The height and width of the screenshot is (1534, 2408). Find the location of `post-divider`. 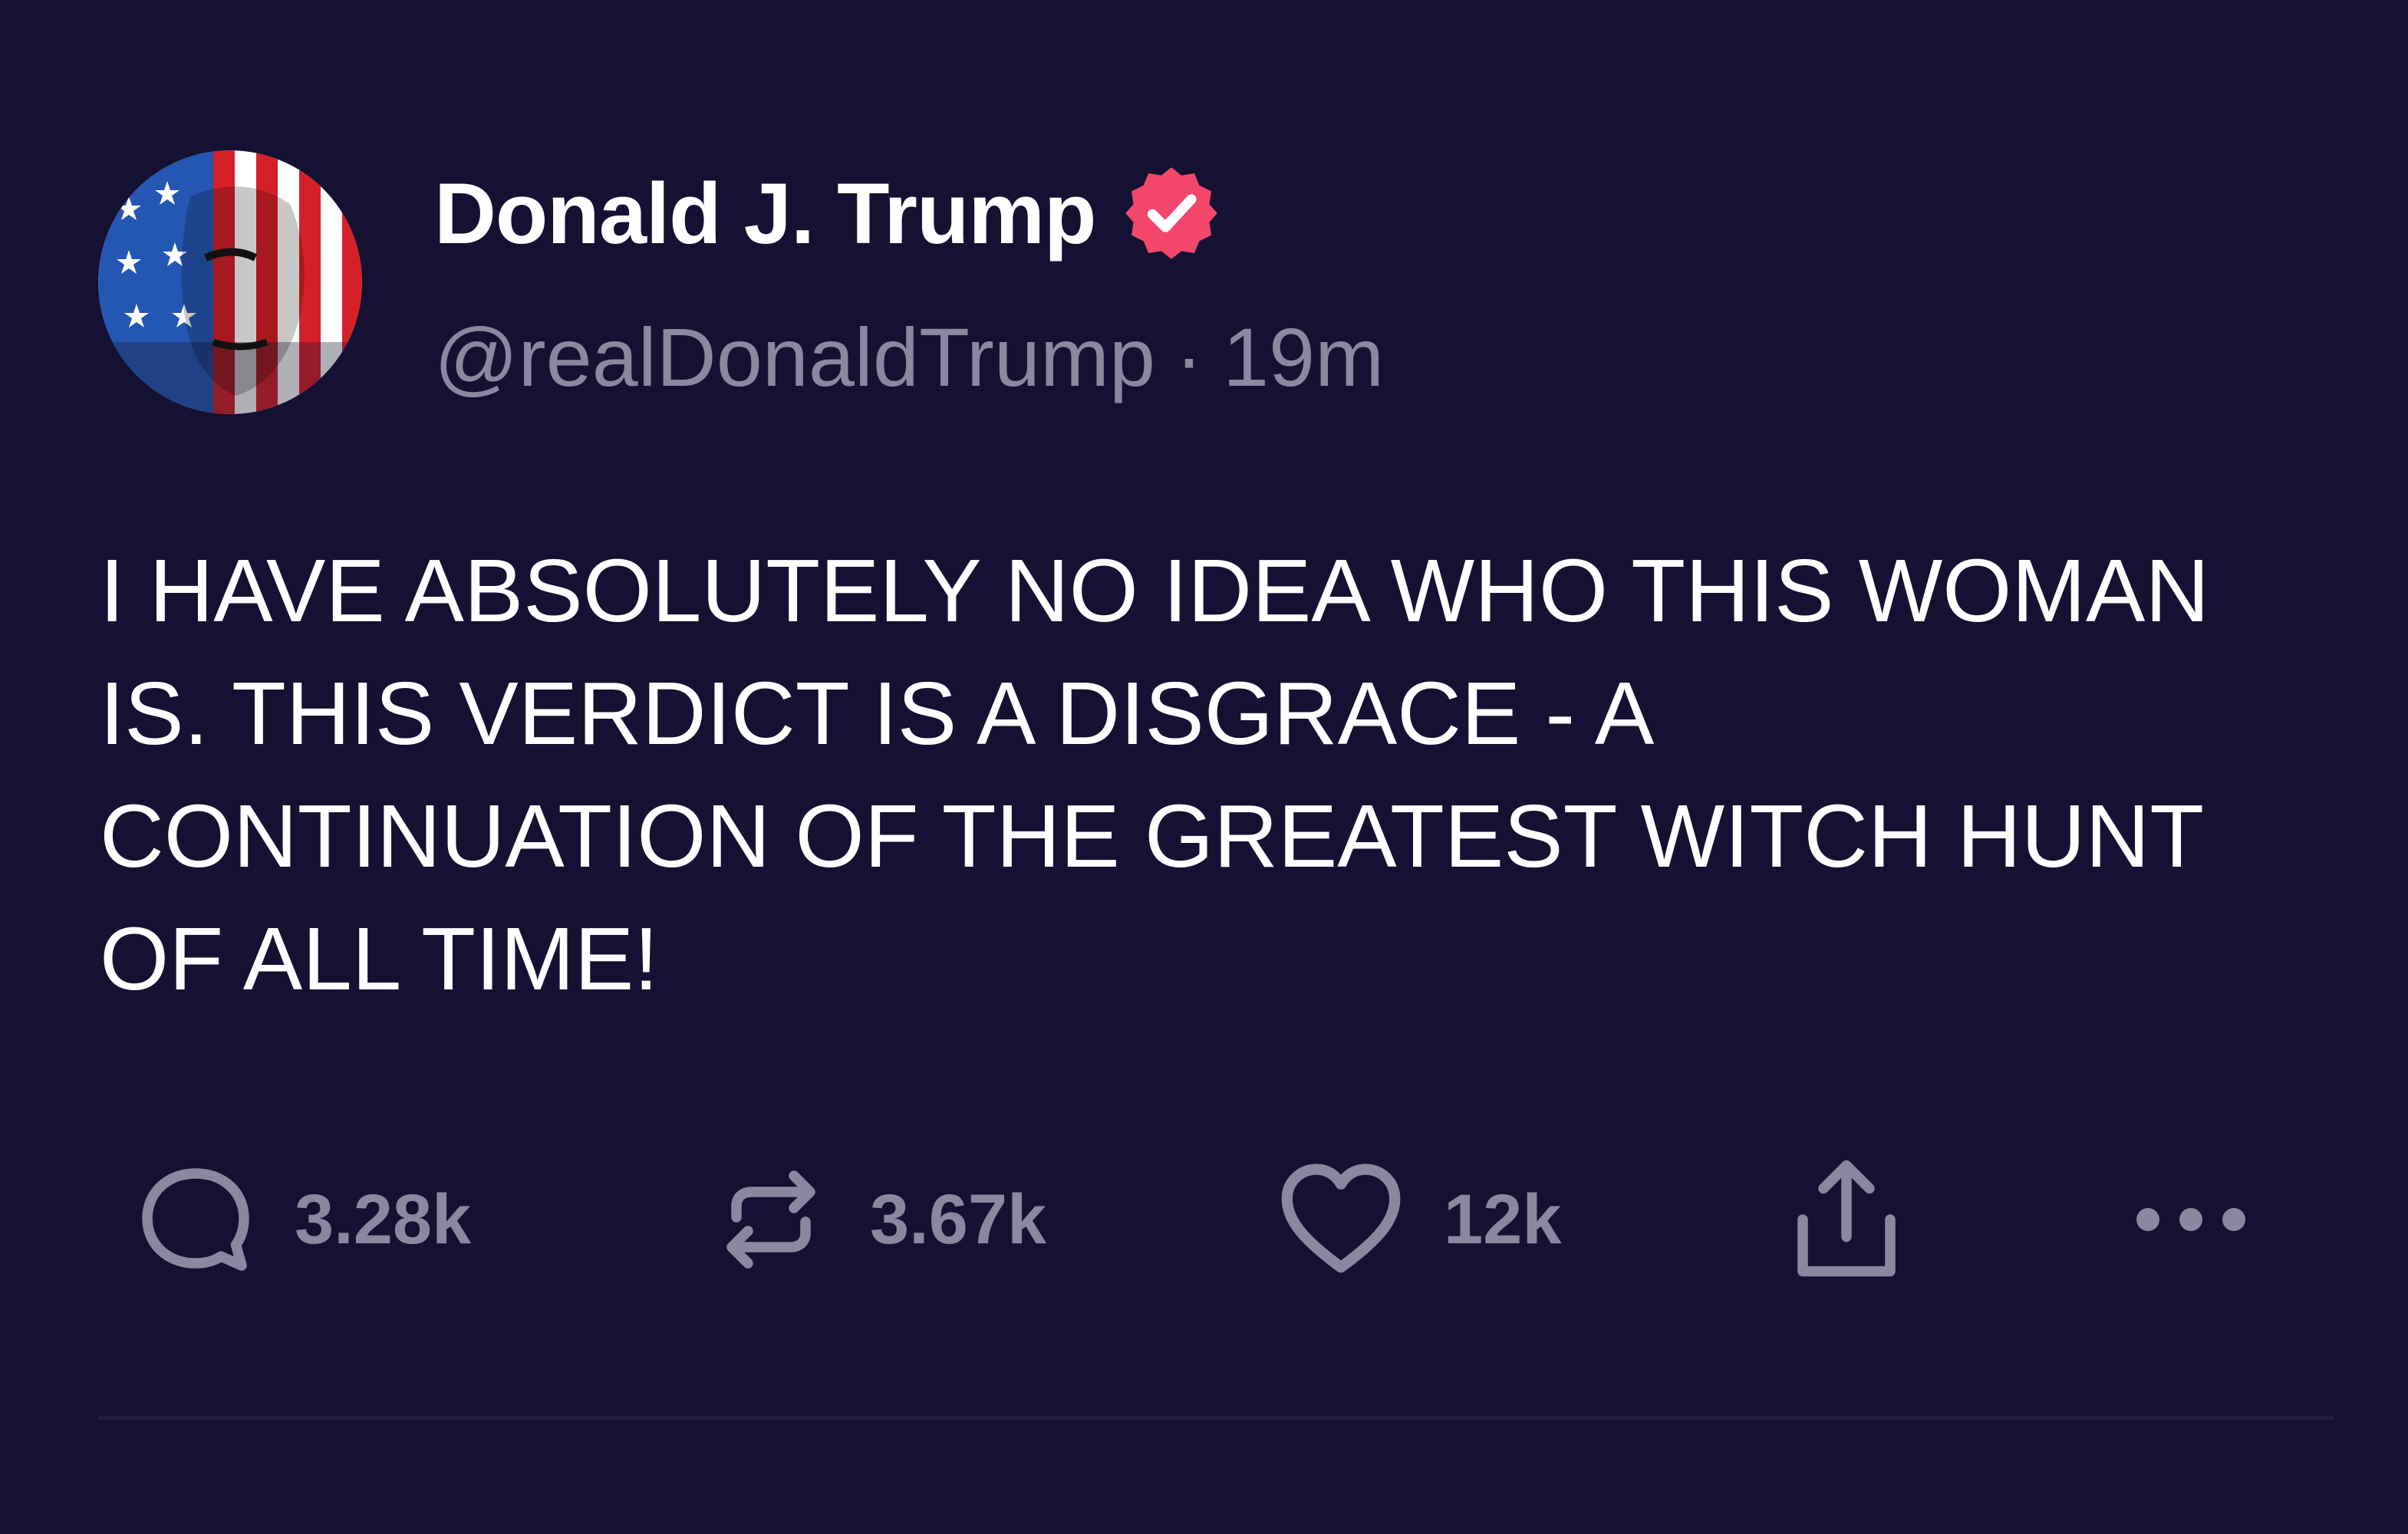

post-divider is located at coordinates (1216, 1418).